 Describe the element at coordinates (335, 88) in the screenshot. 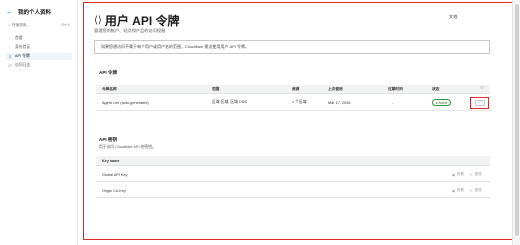

I see `column-header: 上次使用` at that location.